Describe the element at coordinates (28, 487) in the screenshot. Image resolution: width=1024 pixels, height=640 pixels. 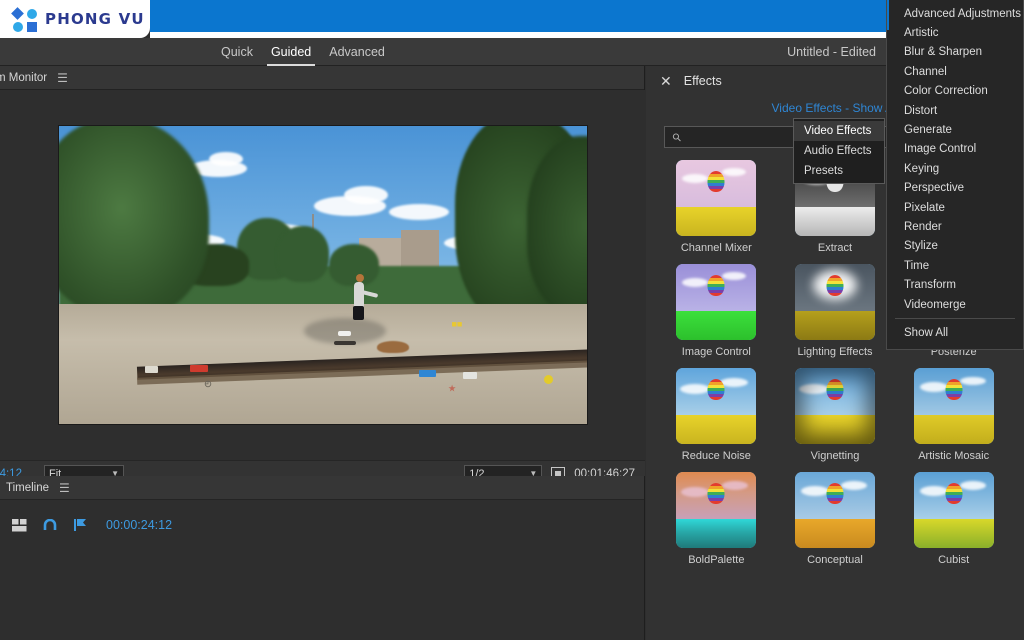
I see `timeline-panel-title: Timeline` at that location.